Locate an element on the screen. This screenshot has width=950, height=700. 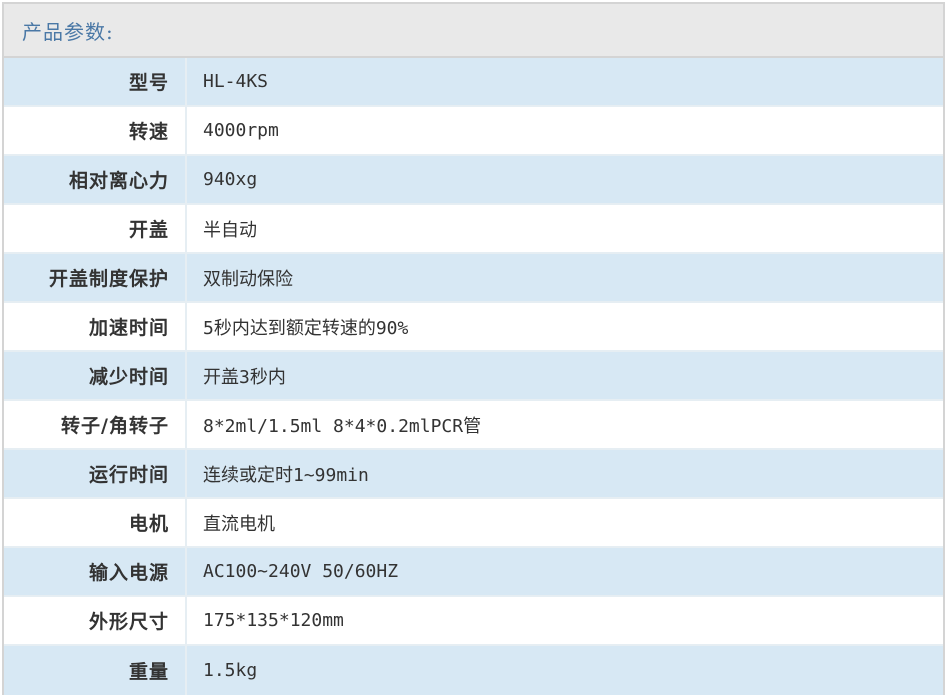
spec-row-rcf: 相对离心力 940xg is located at coordinates (473, 180).